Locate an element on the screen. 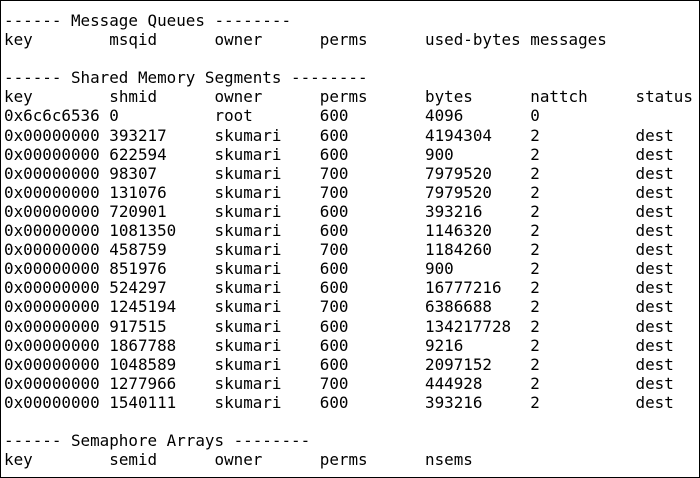  shared-memory-header: ------ Shared Memory Segments -------- is located at coordinates (186, 78).